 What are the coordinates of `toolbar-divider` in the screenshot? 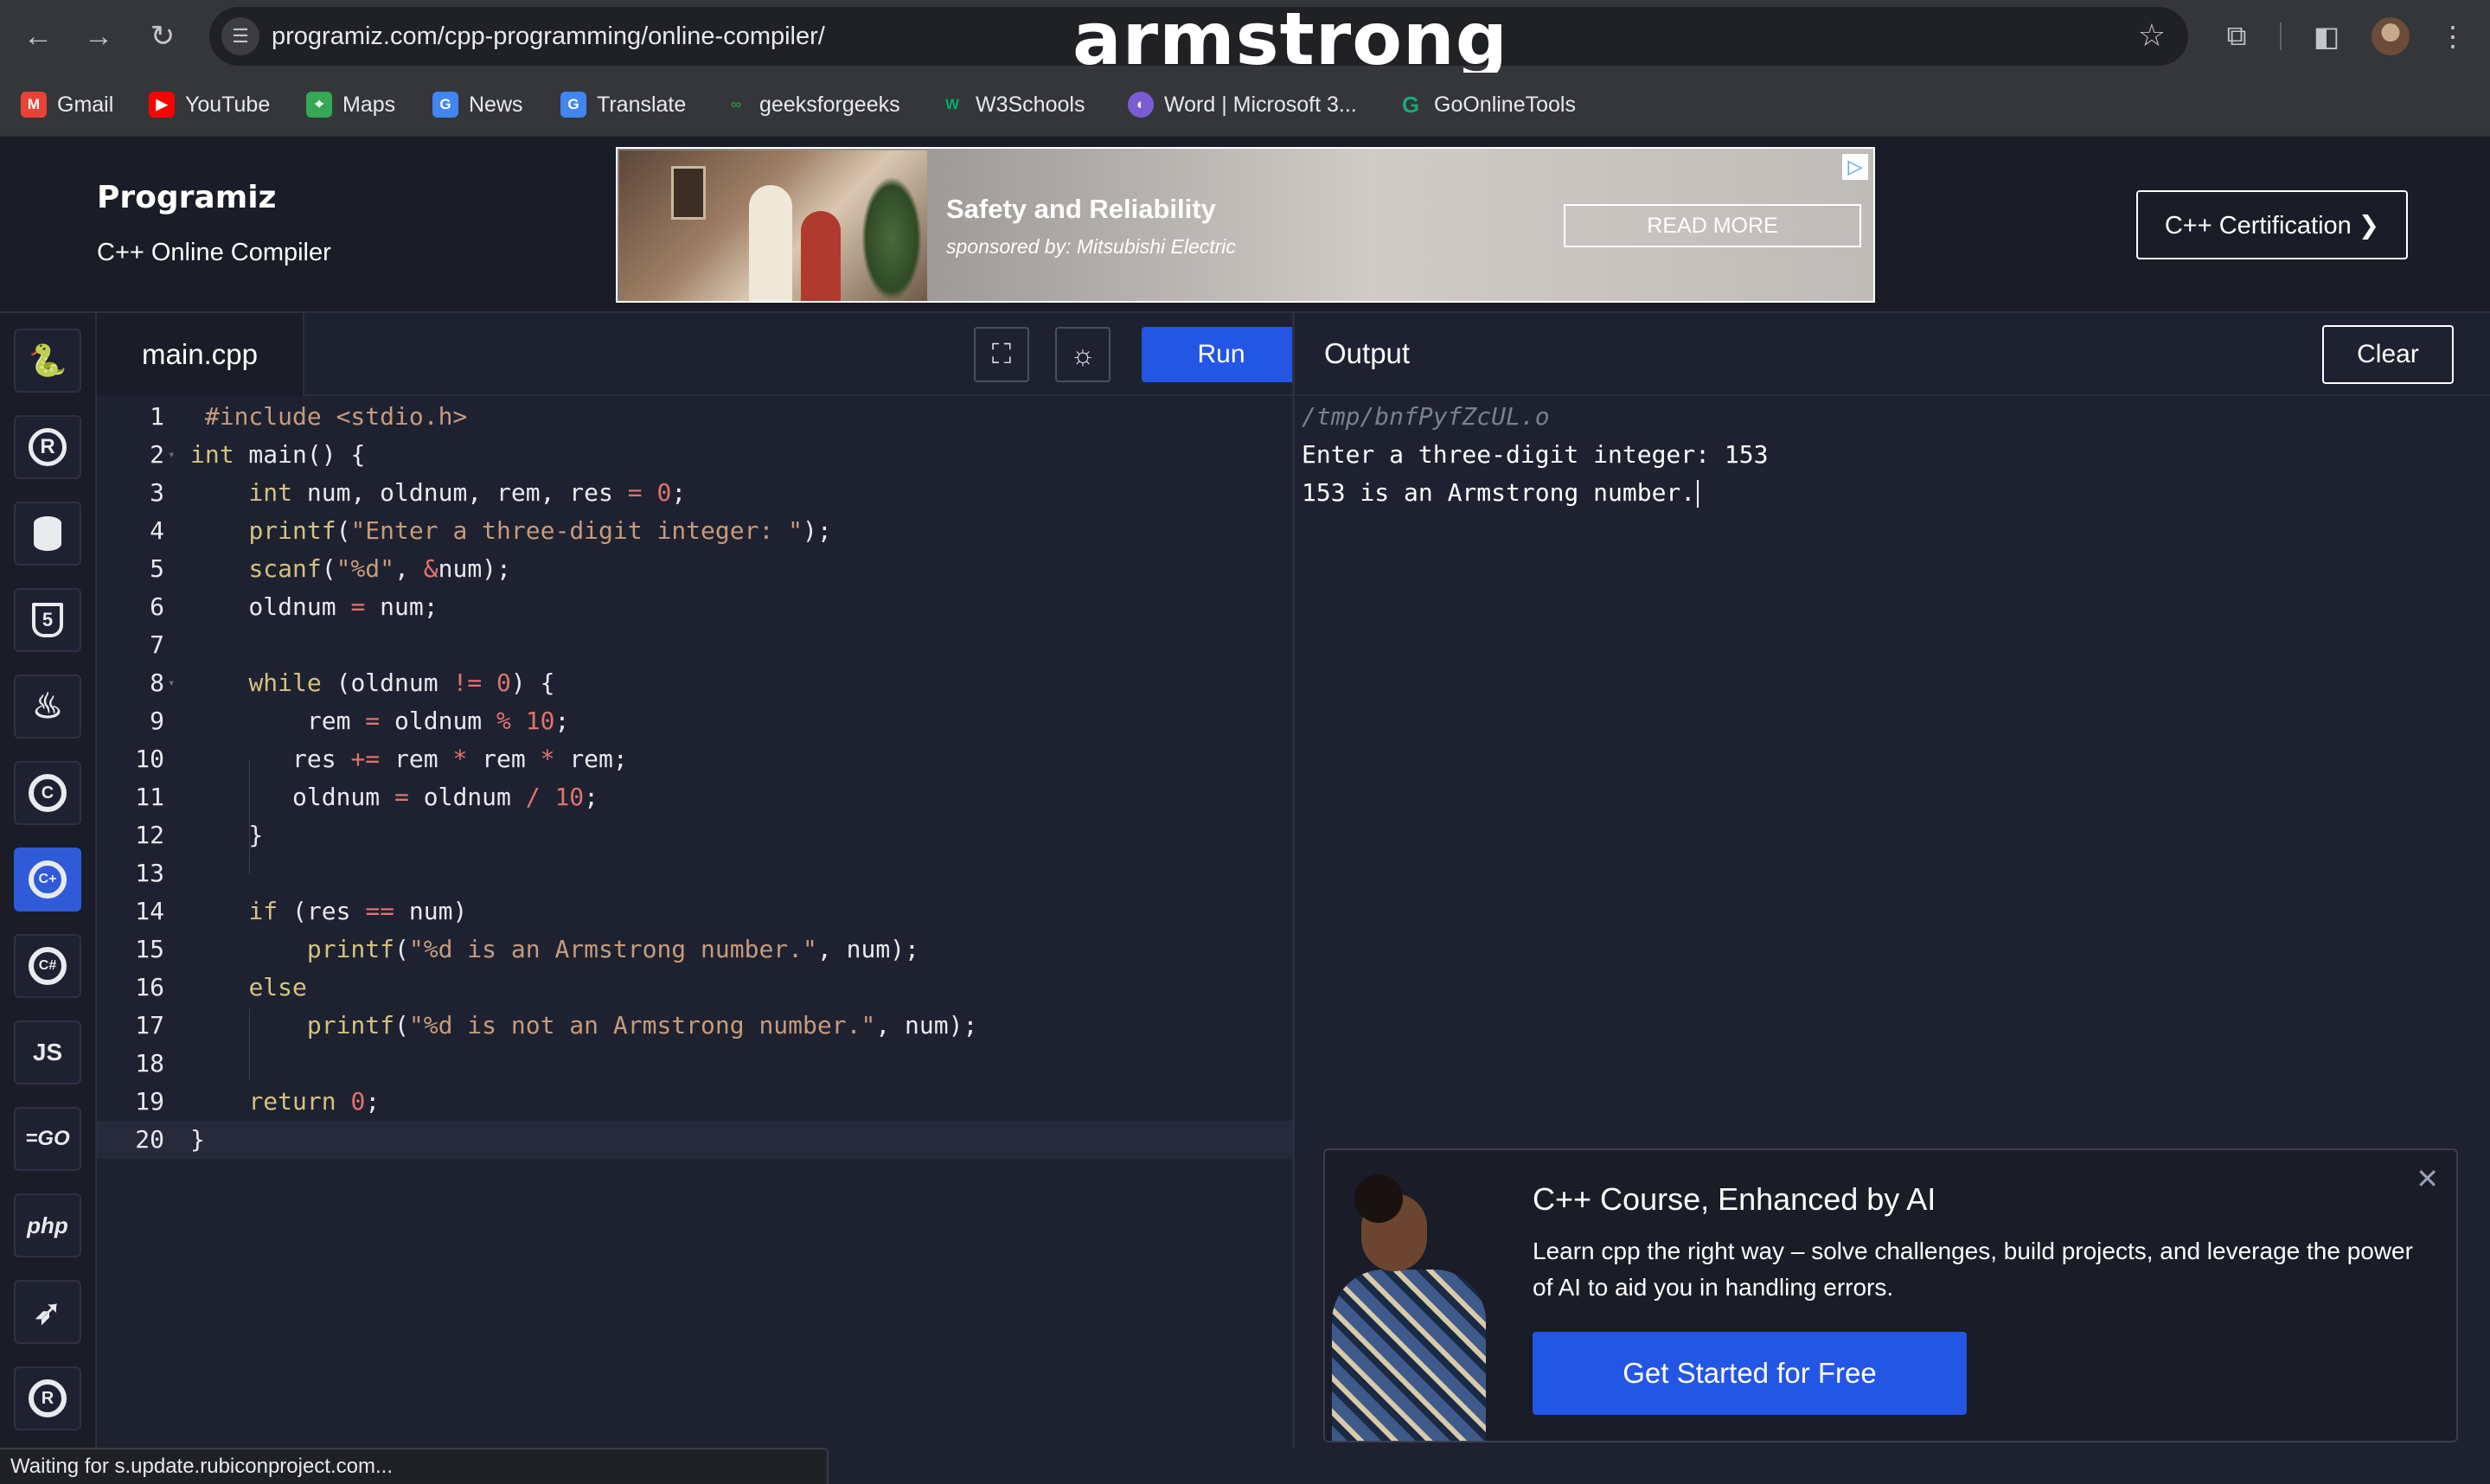 It's located at (2281, 36).